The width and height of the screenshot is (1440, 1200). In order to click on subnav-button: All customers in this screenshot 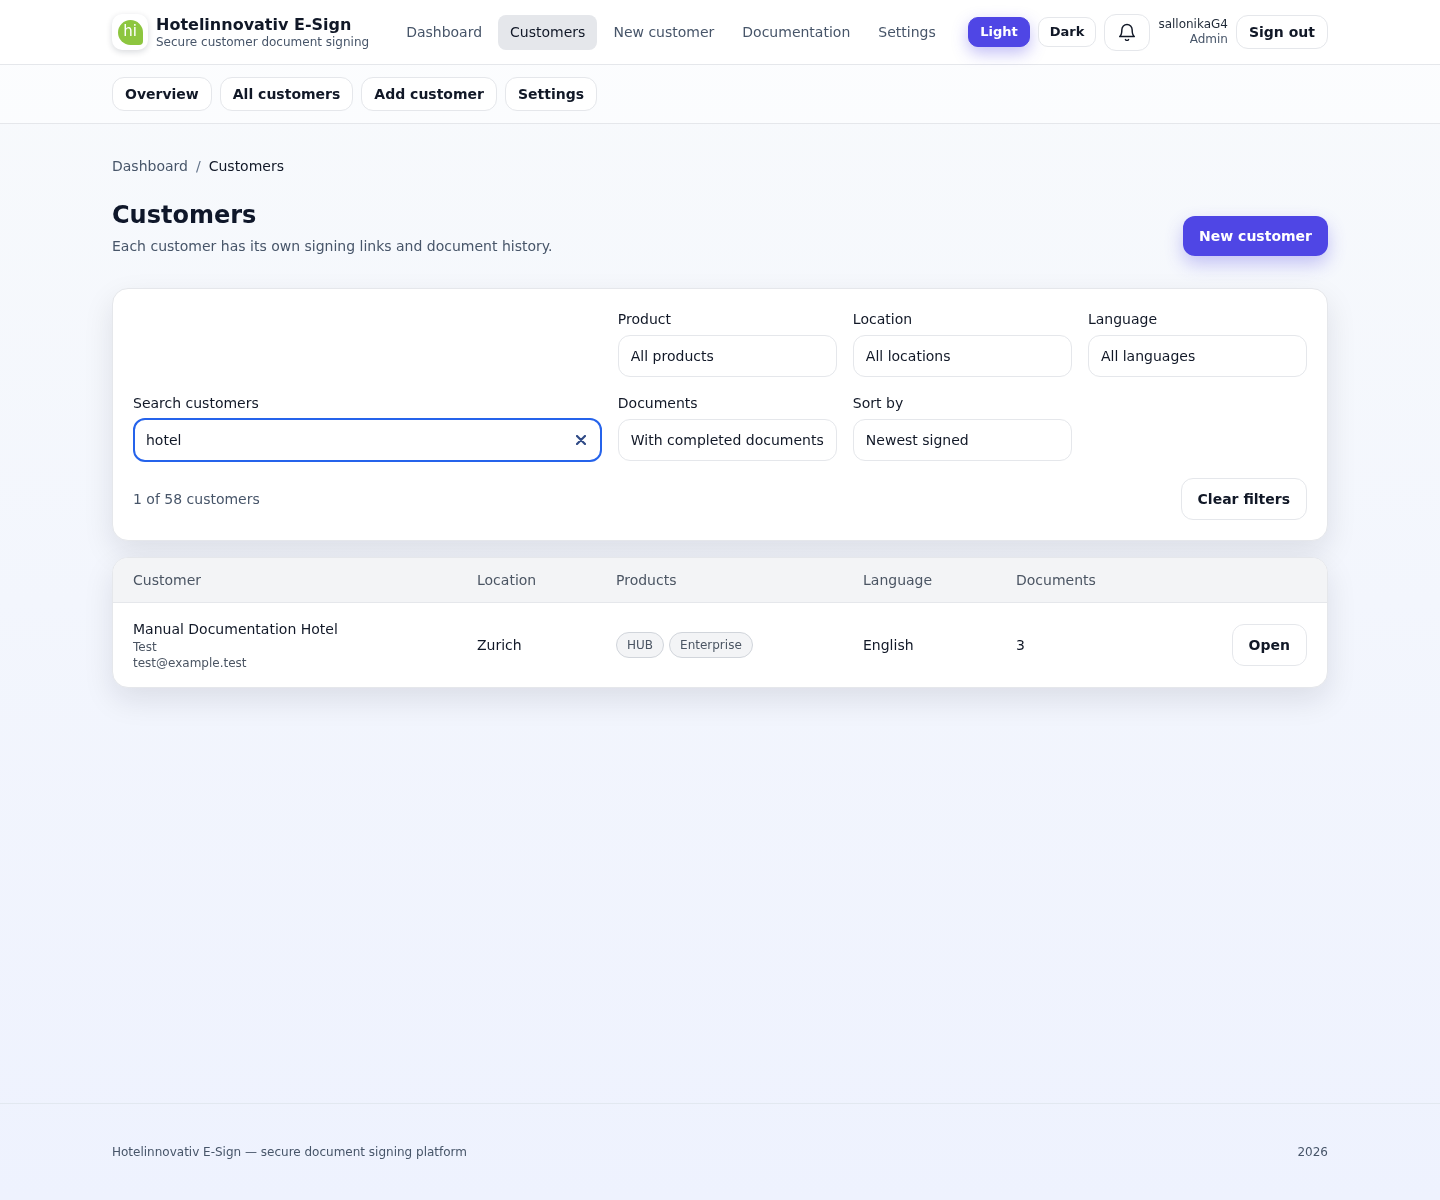, I will do `click(286, 94)`.